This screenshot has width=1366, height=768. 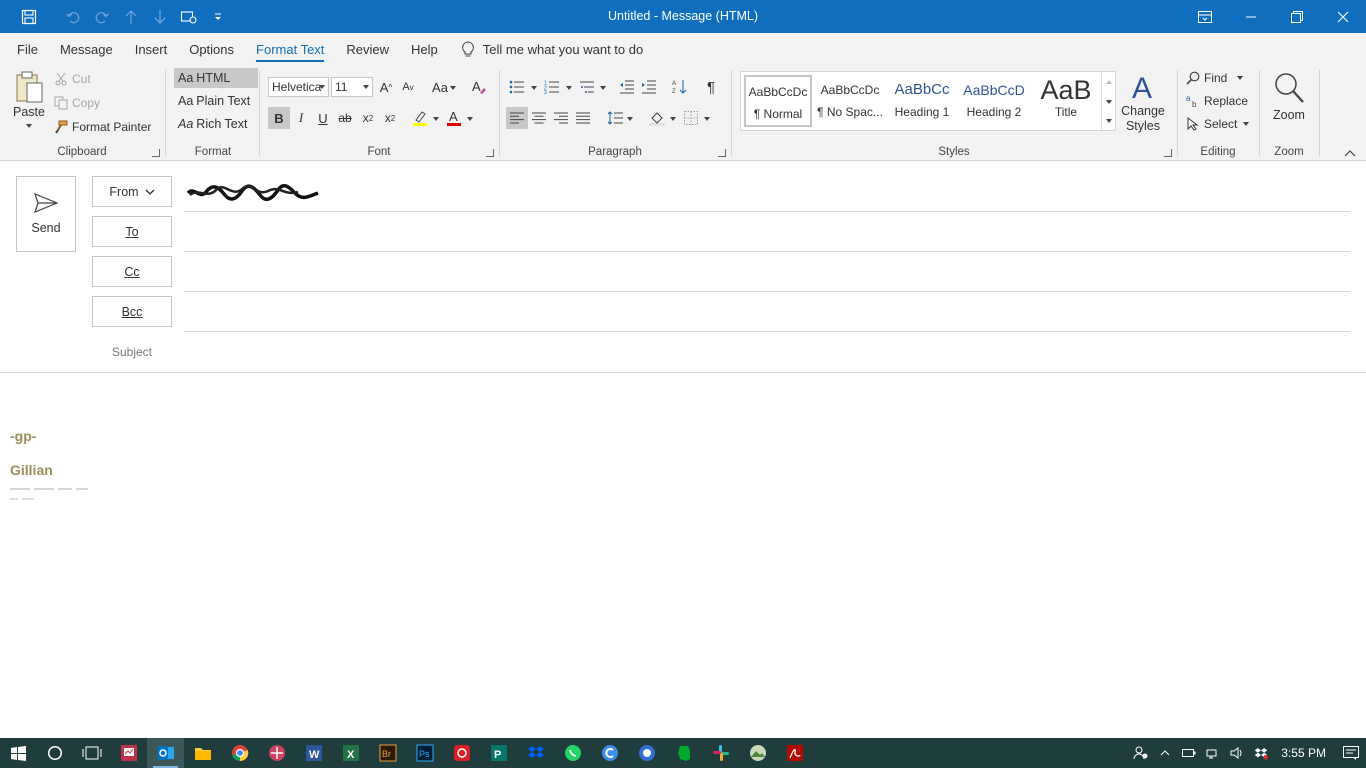 I want to click on format-rich-text-button: Aa Rich Text, so click(x=216, y=124).